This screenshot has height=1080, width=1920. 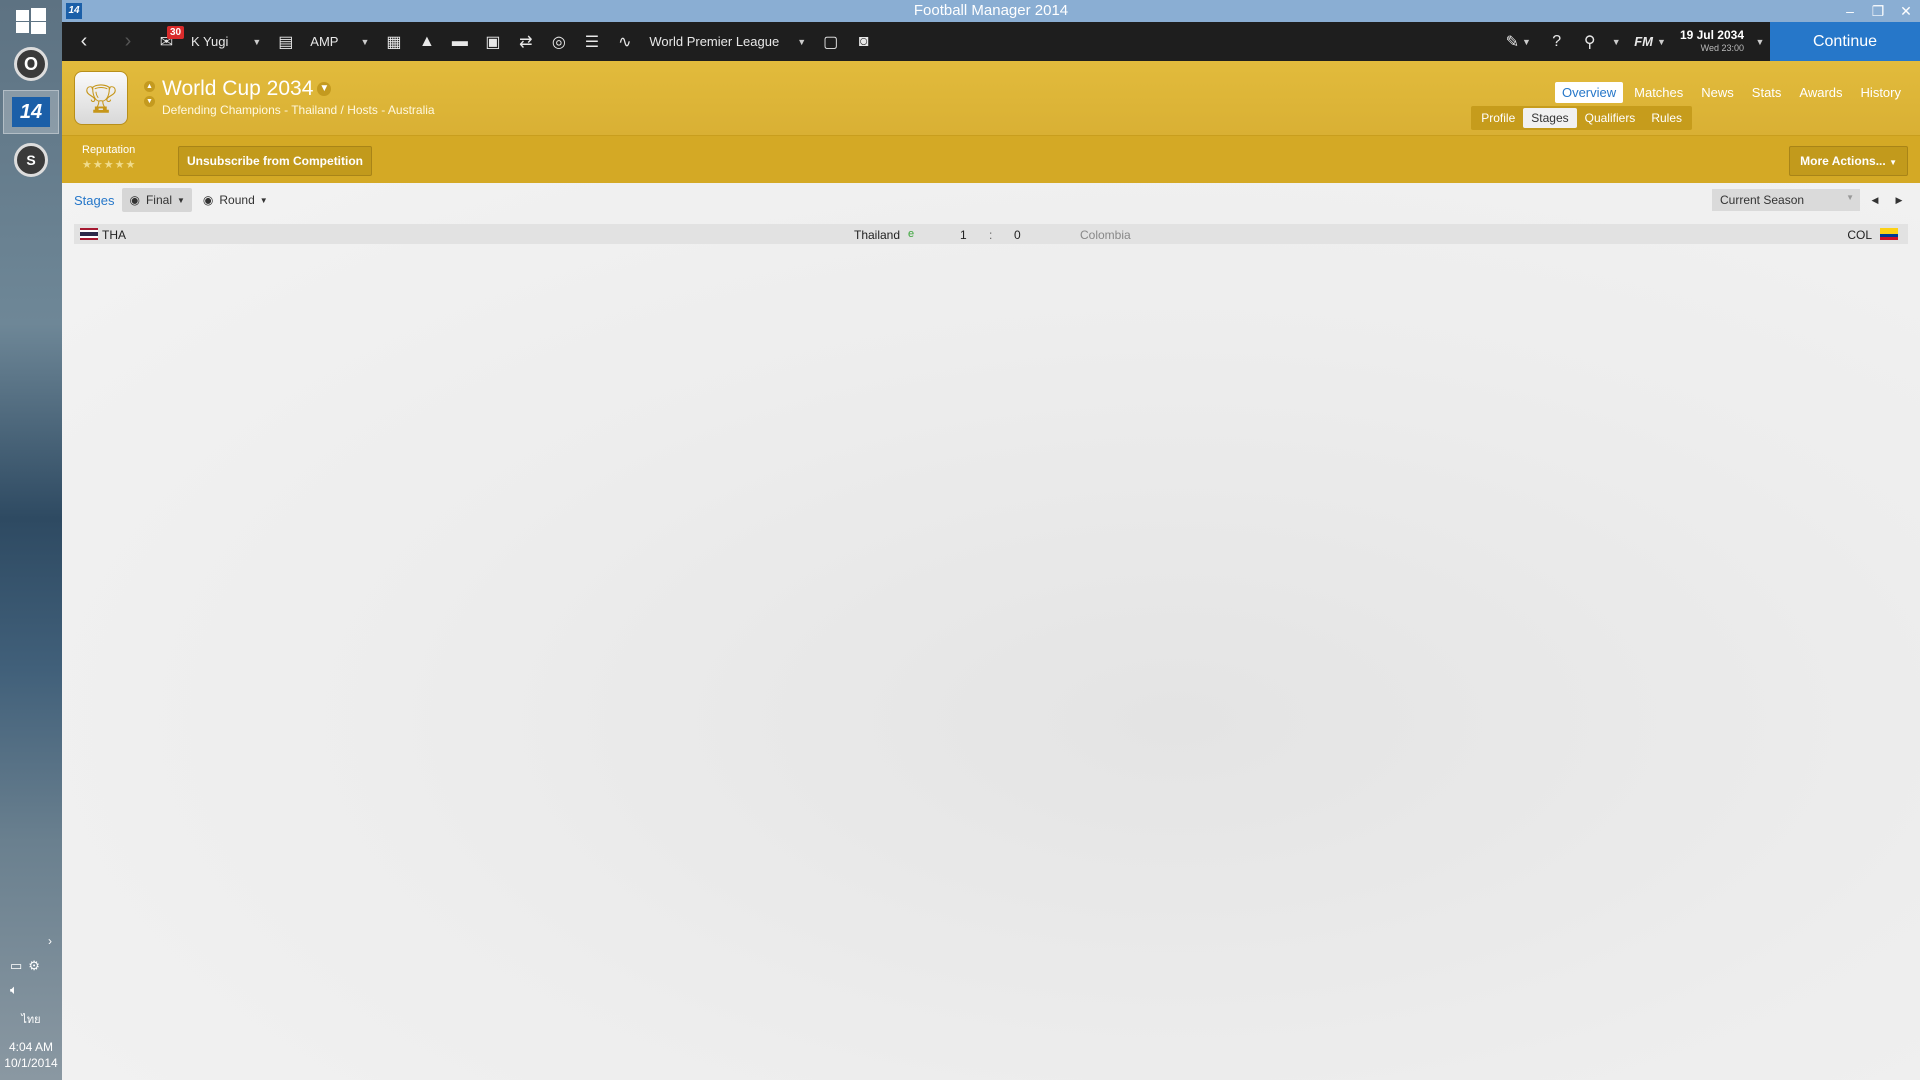 What do you see at coordinates (1760, 41) in the screenshot?
I see `date-dropdown-icon: ▼` at bounding box center [1760, 41].